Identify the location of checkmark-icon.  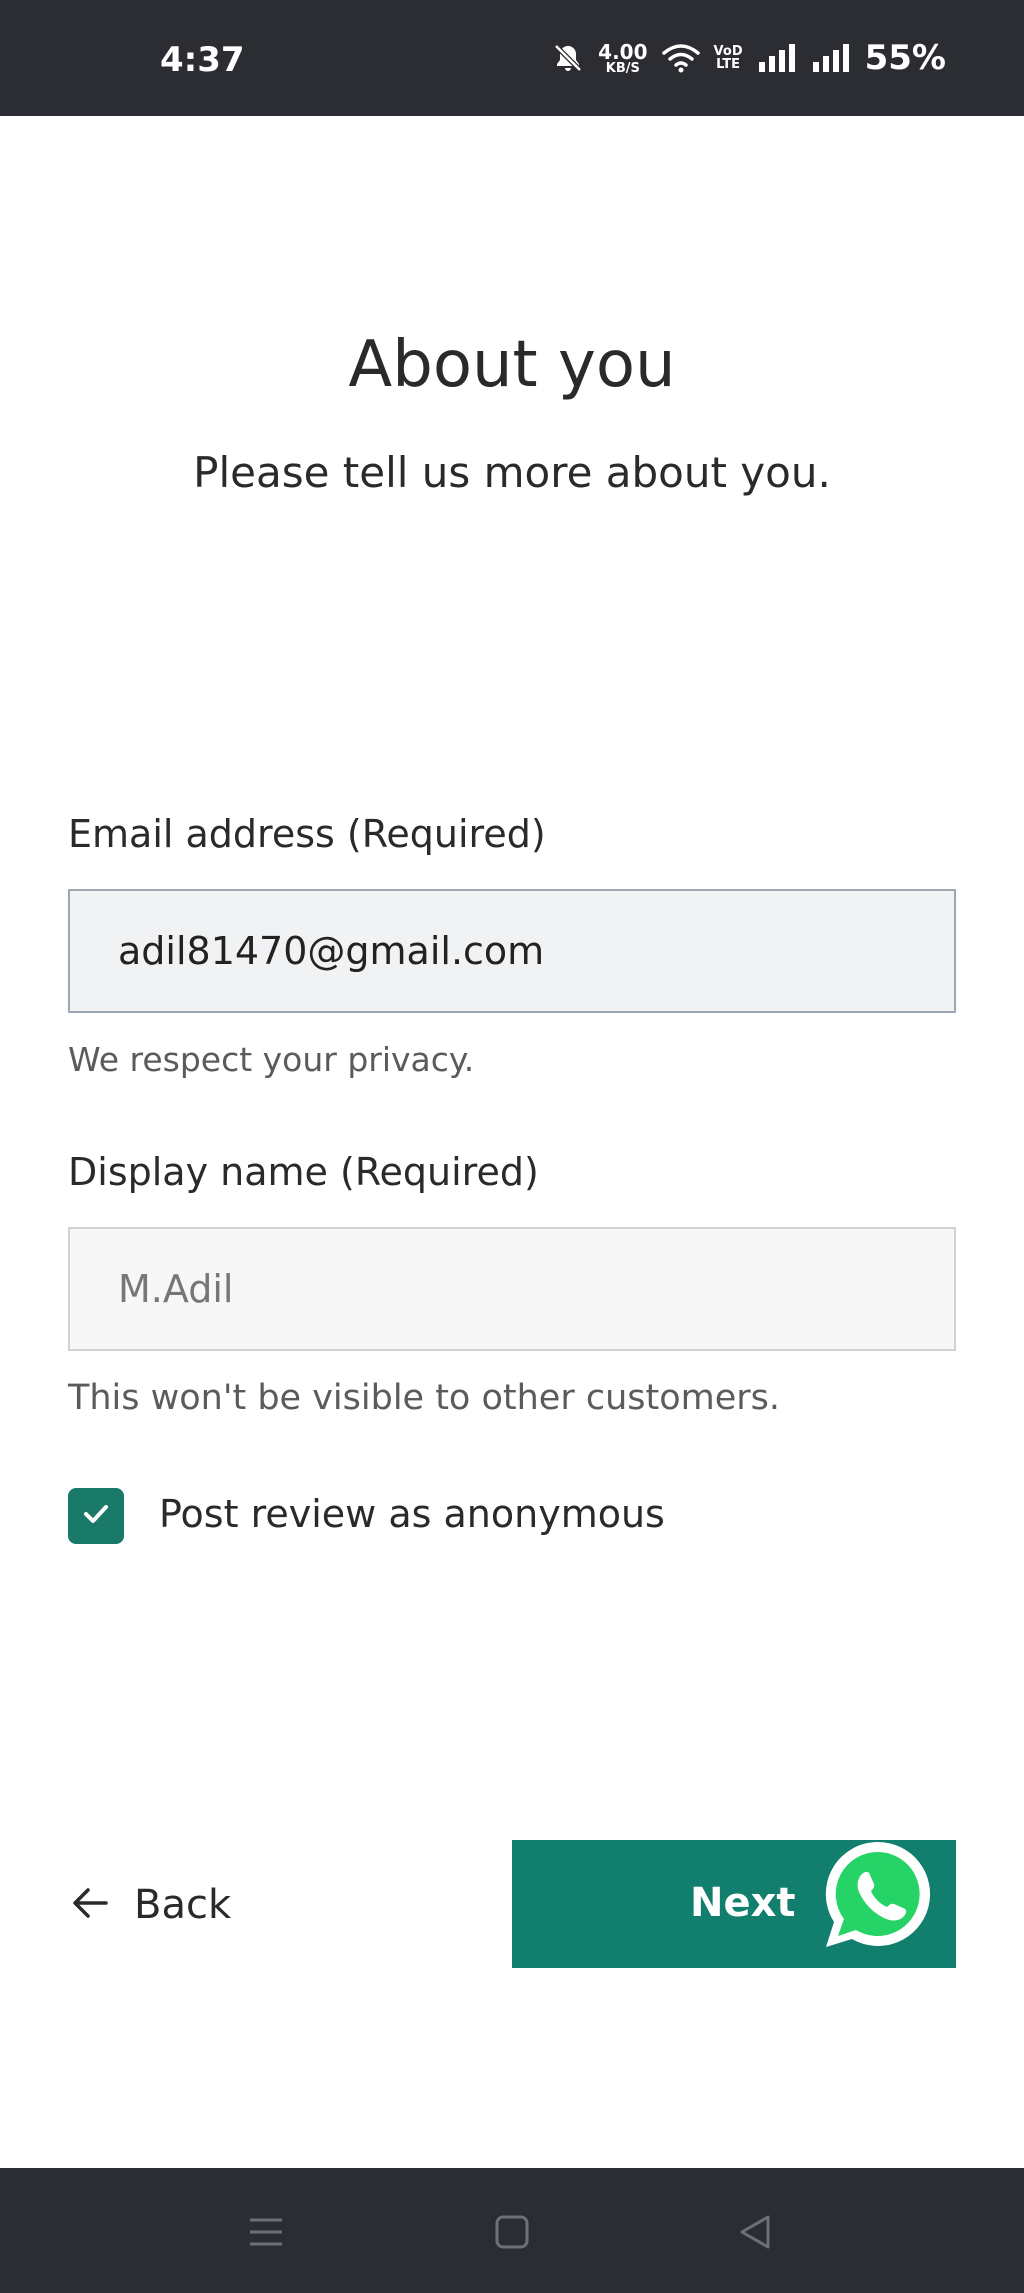
(96, 1516).